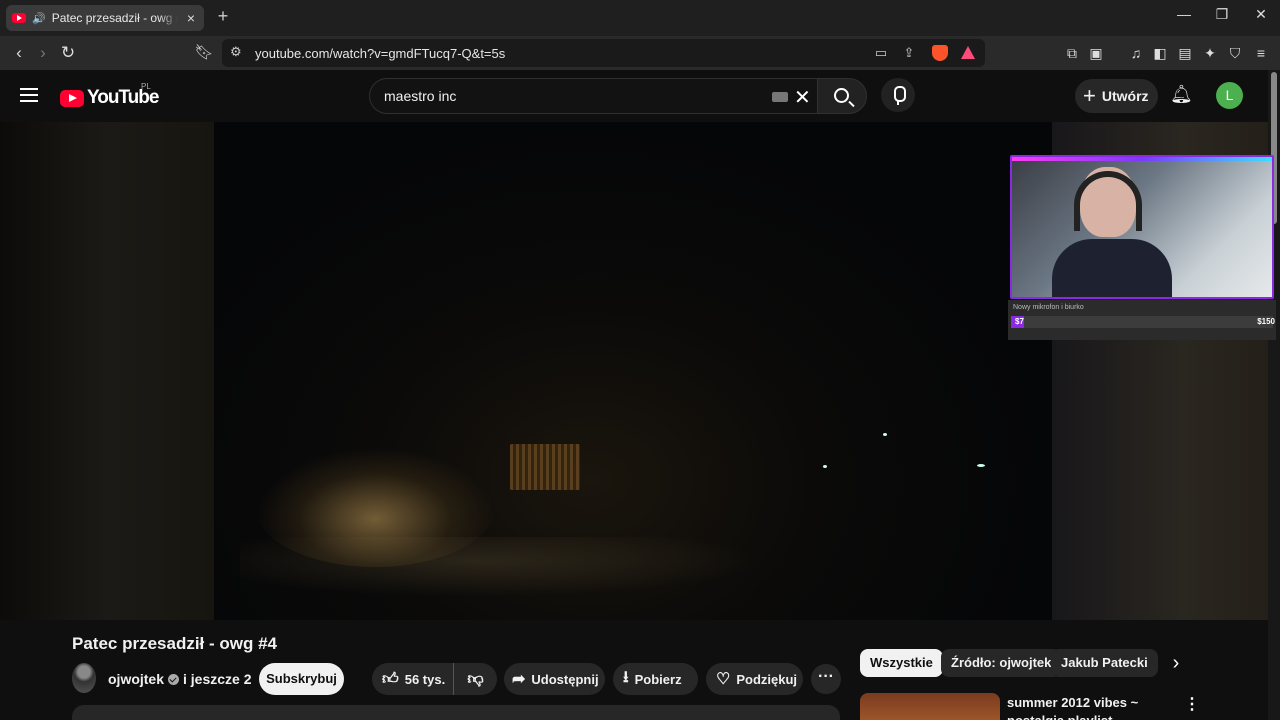  What do you see at coordinates (136, 679) in the screenshot?
I see `channel-name: ojwojtek` at bounding box center [136, 679].